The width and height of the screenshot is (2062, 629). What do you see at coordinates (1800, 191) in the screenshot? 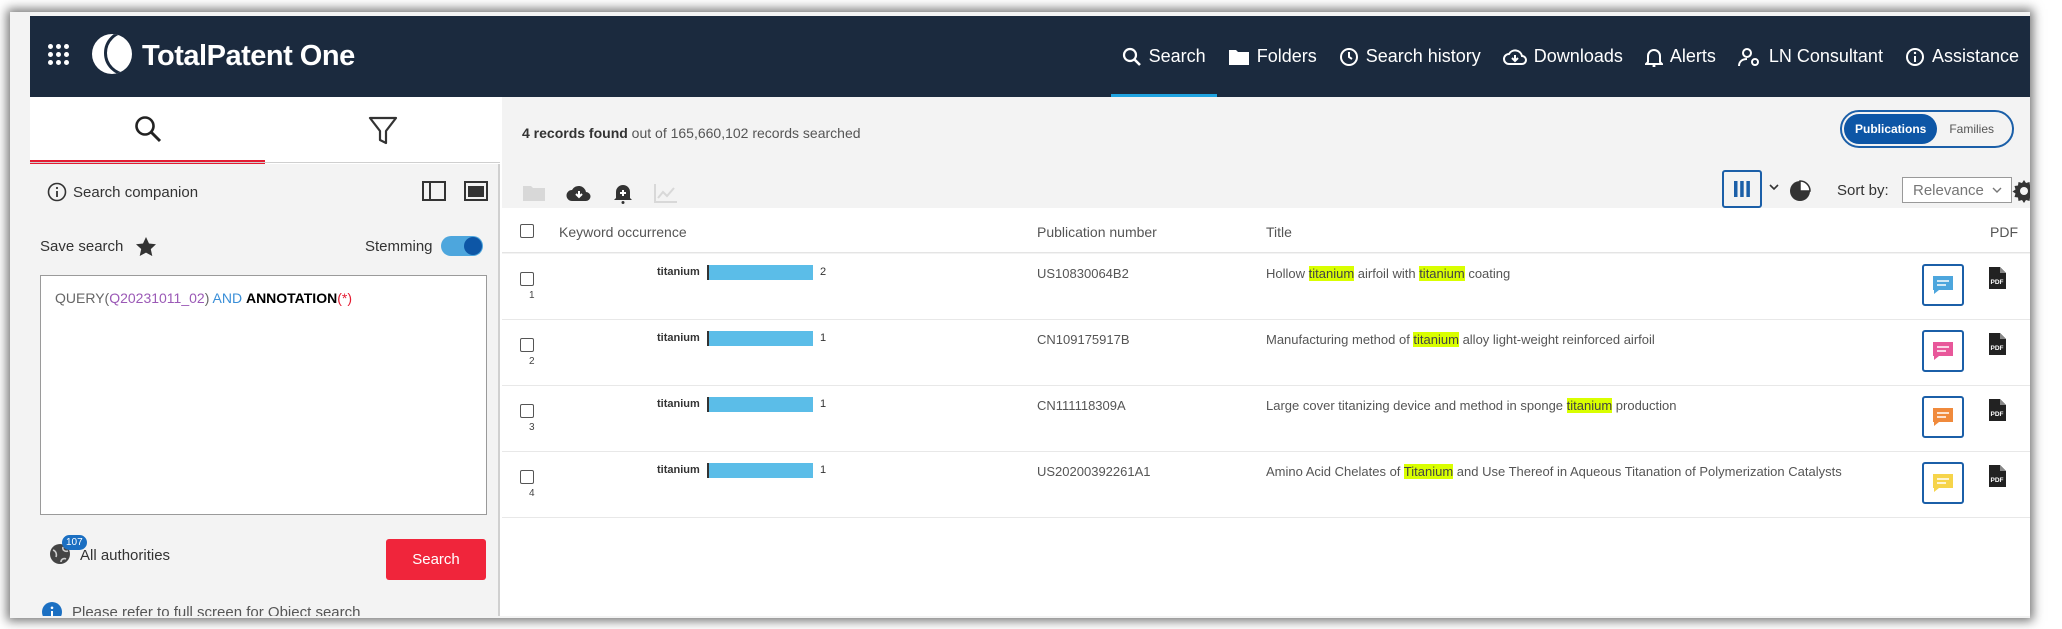
I see `pie-chart-icon` at bounding box center [1800, 191].